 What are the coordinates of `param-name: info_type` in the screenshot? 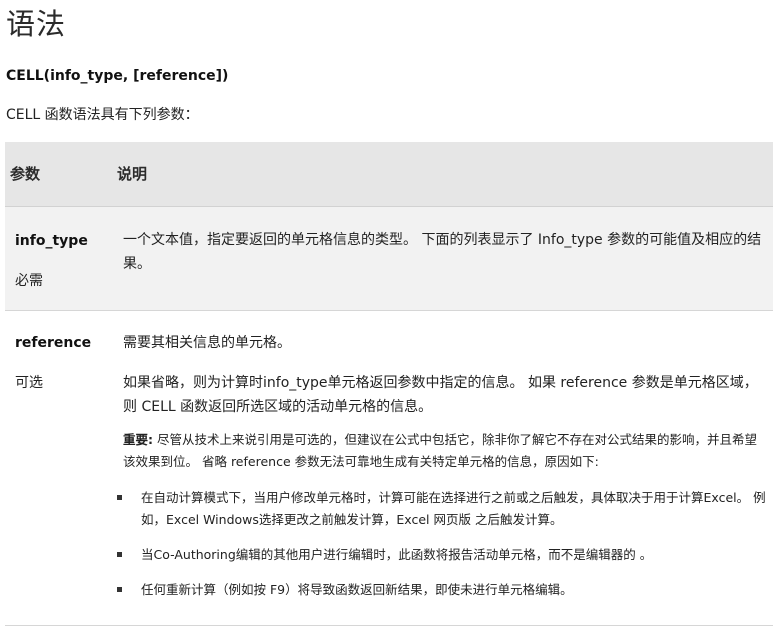 It's located at (51, 241).